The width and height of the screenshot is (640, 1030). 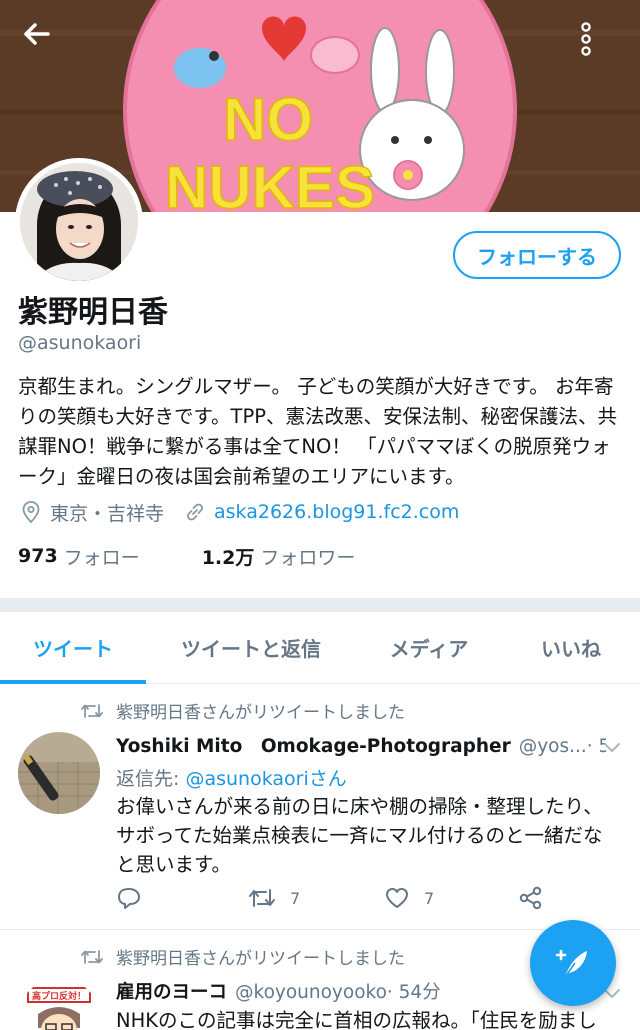 I want to click on reply-to-prefix: 返信先:, so click(x=151, y=779).